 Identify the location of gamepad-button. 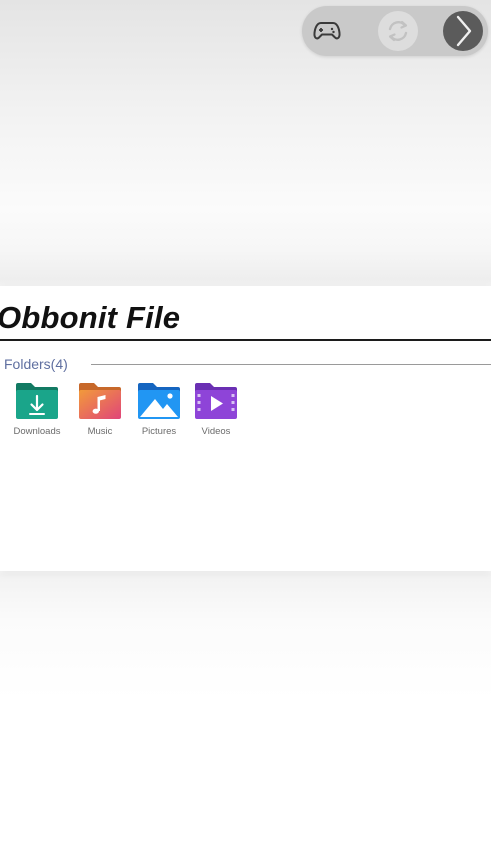
(327, 31).